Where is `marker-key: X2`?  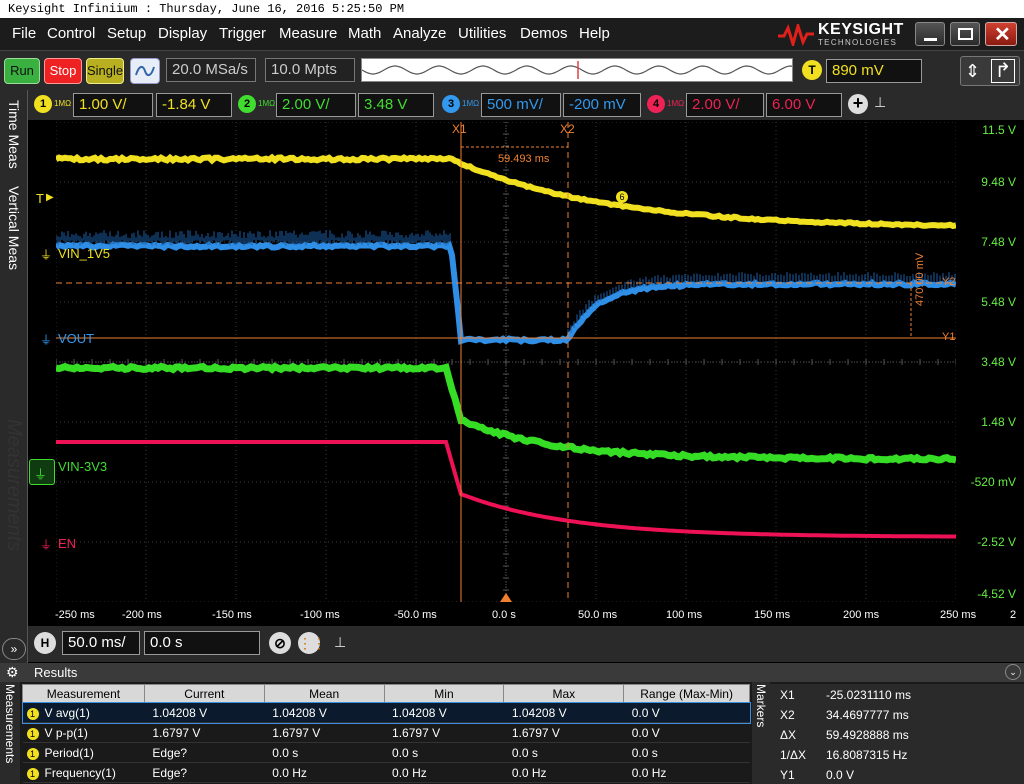
marker-key: X2 is located at coordinates (787, 715).